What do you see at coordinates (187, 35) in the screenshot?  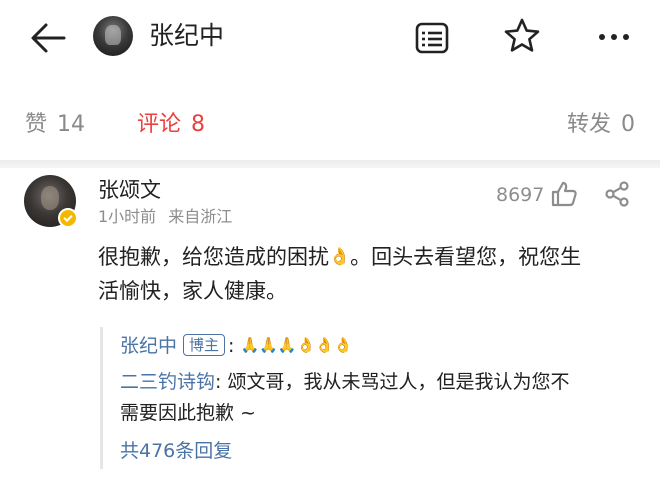 I see `page-title: 张纪中` at bounding box center [187, 35].